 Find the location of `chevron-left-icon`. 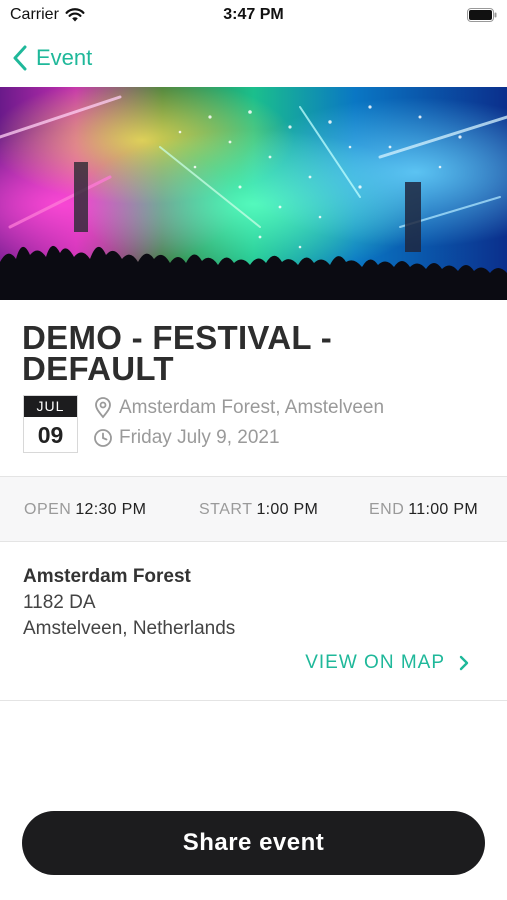

chevron-left-icon is located at coordinates (20, 58).